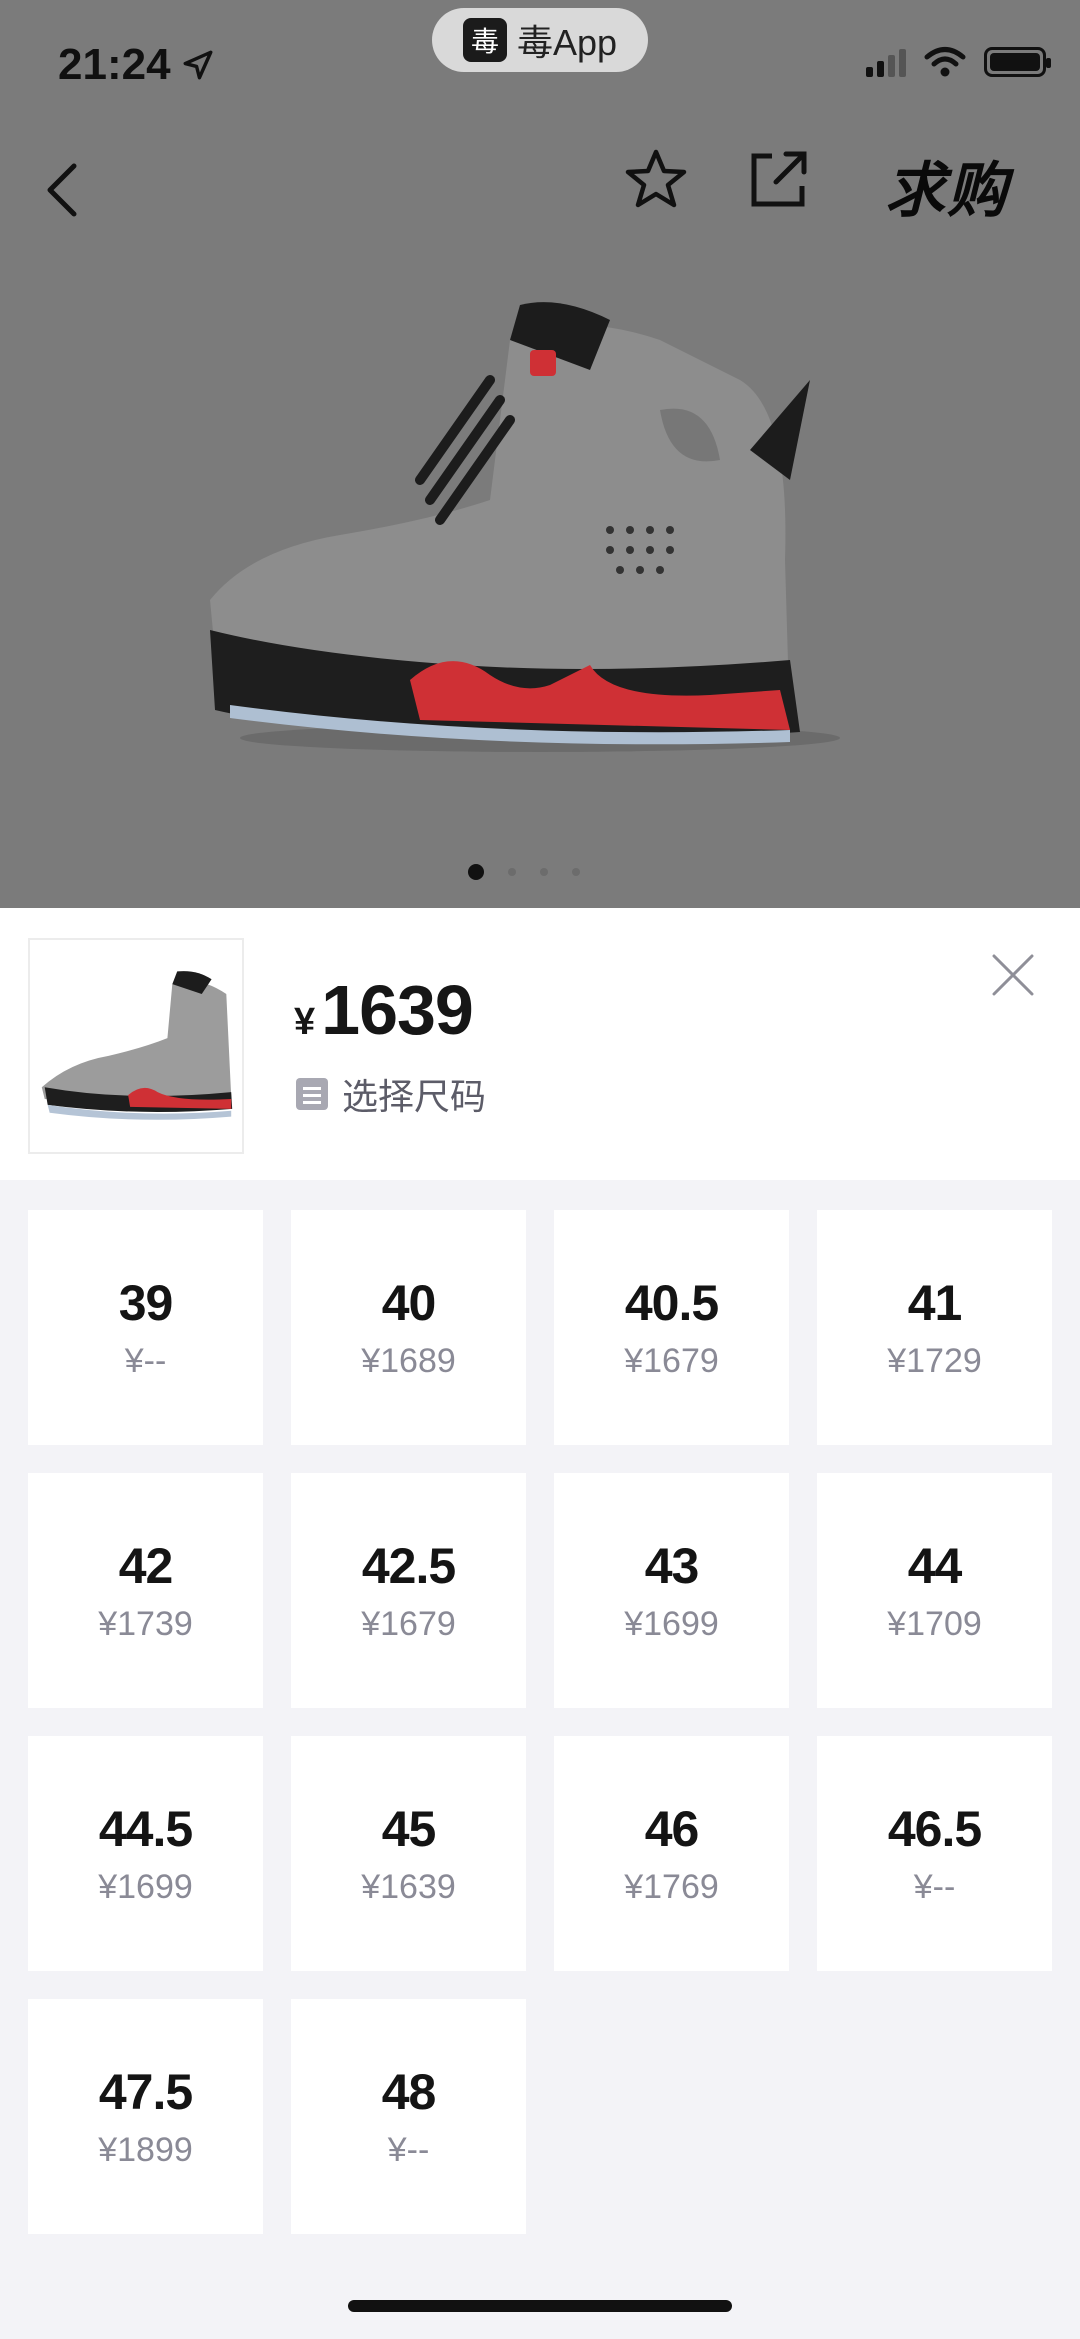  I want to click on top-navigation: 求购, so click(540, 190).